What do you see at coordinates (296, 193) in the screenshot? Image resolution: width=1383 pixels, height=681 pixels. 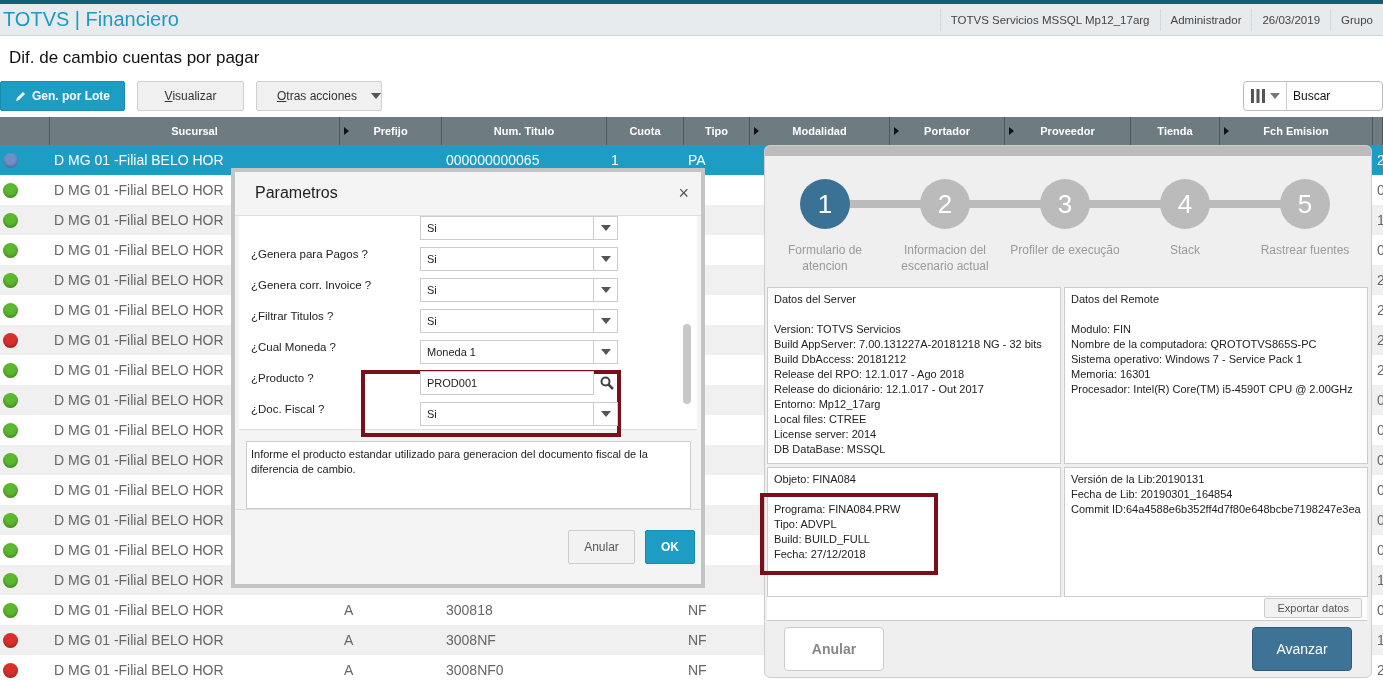 I see `dialog-title: Parametros` at bounding box center [296, 193].